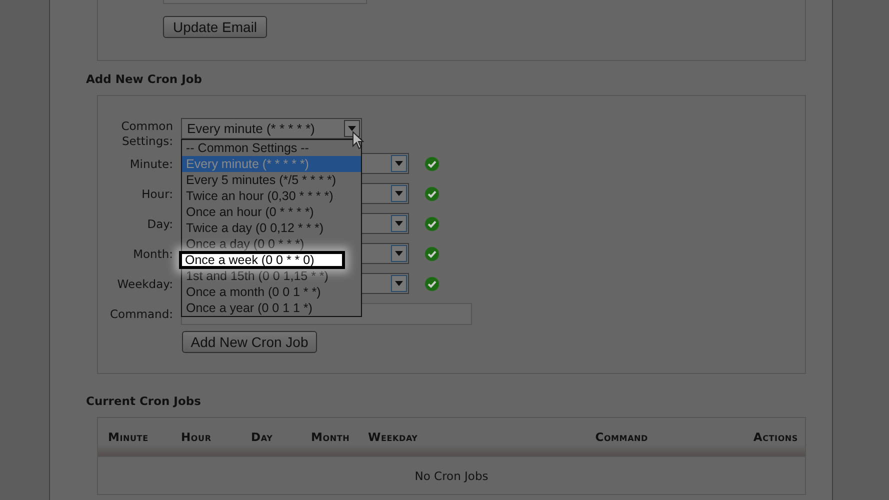  What do you see at coordinates (146, 133) in the screenshot?
I see `field-label: Common Settings:` at bounding box center [146, 133].